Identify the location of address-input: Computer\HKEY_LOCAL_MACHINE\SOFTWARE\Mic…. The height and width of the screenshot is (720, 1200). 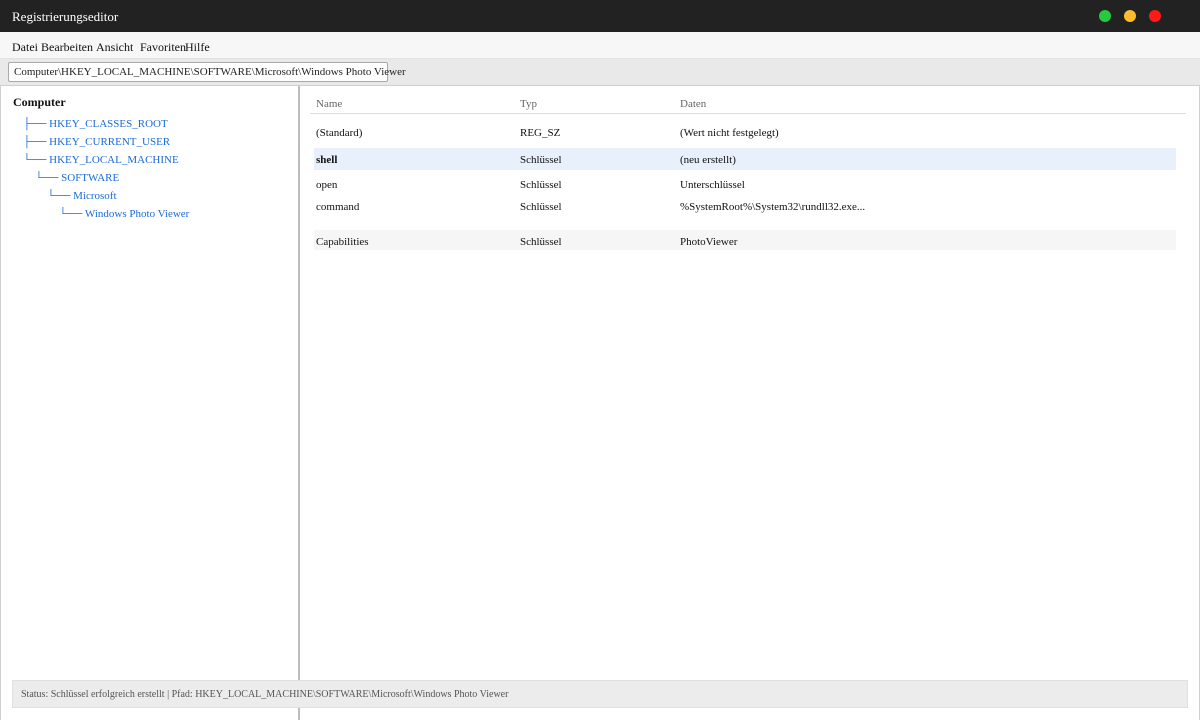
(207, 72).